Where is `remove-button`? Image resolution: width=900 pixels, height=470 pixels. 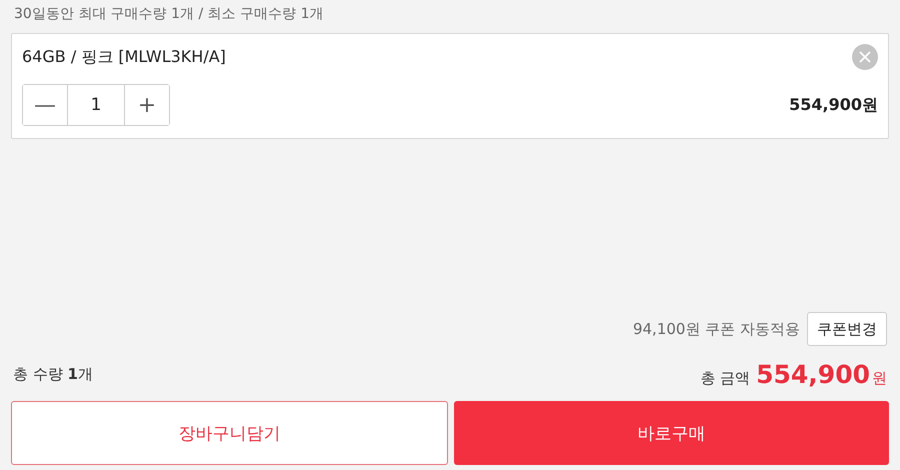 remove-button is located at coordinates (865, 57).